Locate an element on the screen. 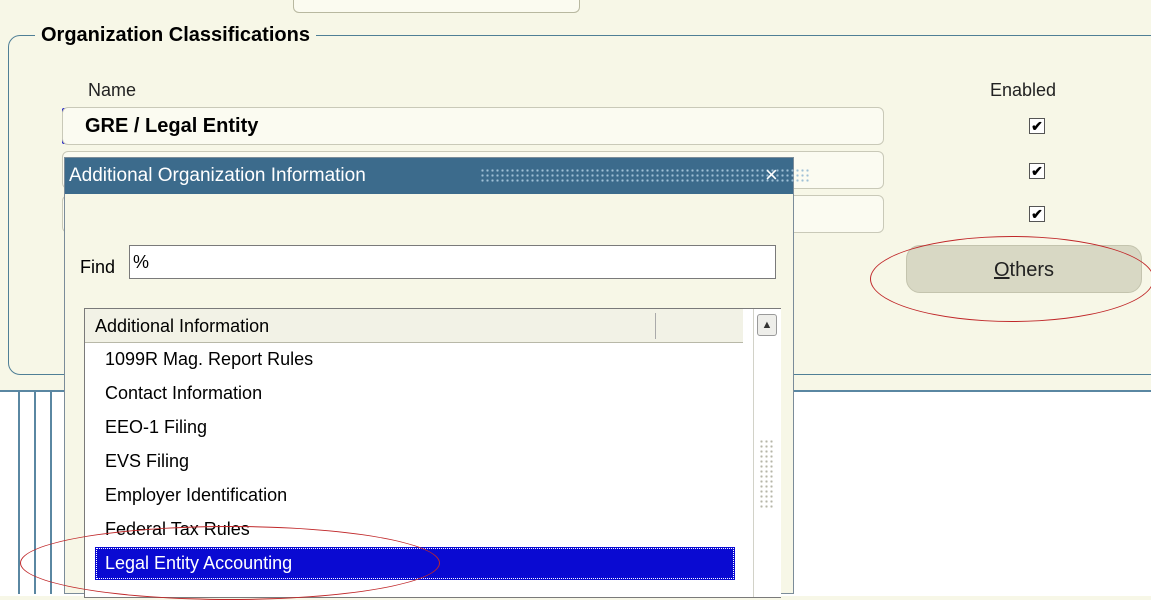  classification-name-field: GRE / Legal Entity is located at coordinates (473, 126).